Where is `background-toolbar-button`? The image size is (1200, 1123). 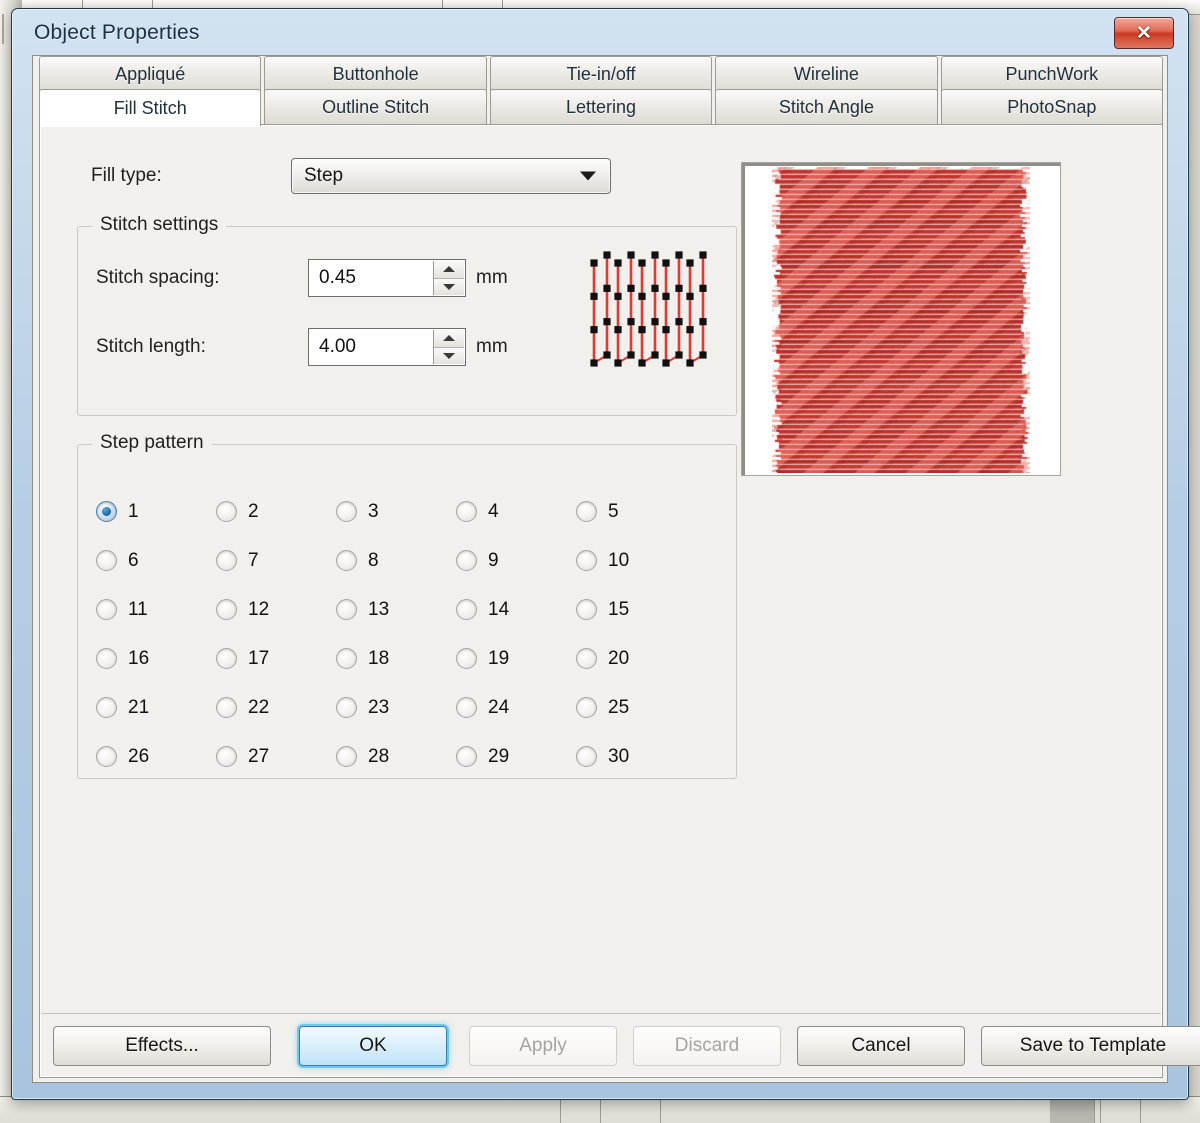
background-toolbar-button is located at coordinates (3, 29).